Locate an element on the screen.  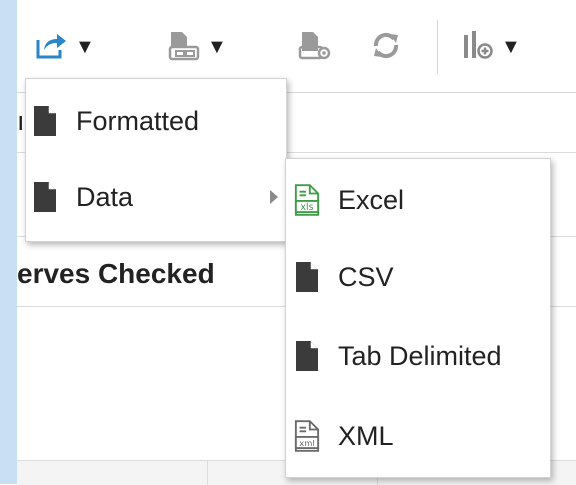
menu-item-label: Tab Delimited is located at coordinates (420, 355).